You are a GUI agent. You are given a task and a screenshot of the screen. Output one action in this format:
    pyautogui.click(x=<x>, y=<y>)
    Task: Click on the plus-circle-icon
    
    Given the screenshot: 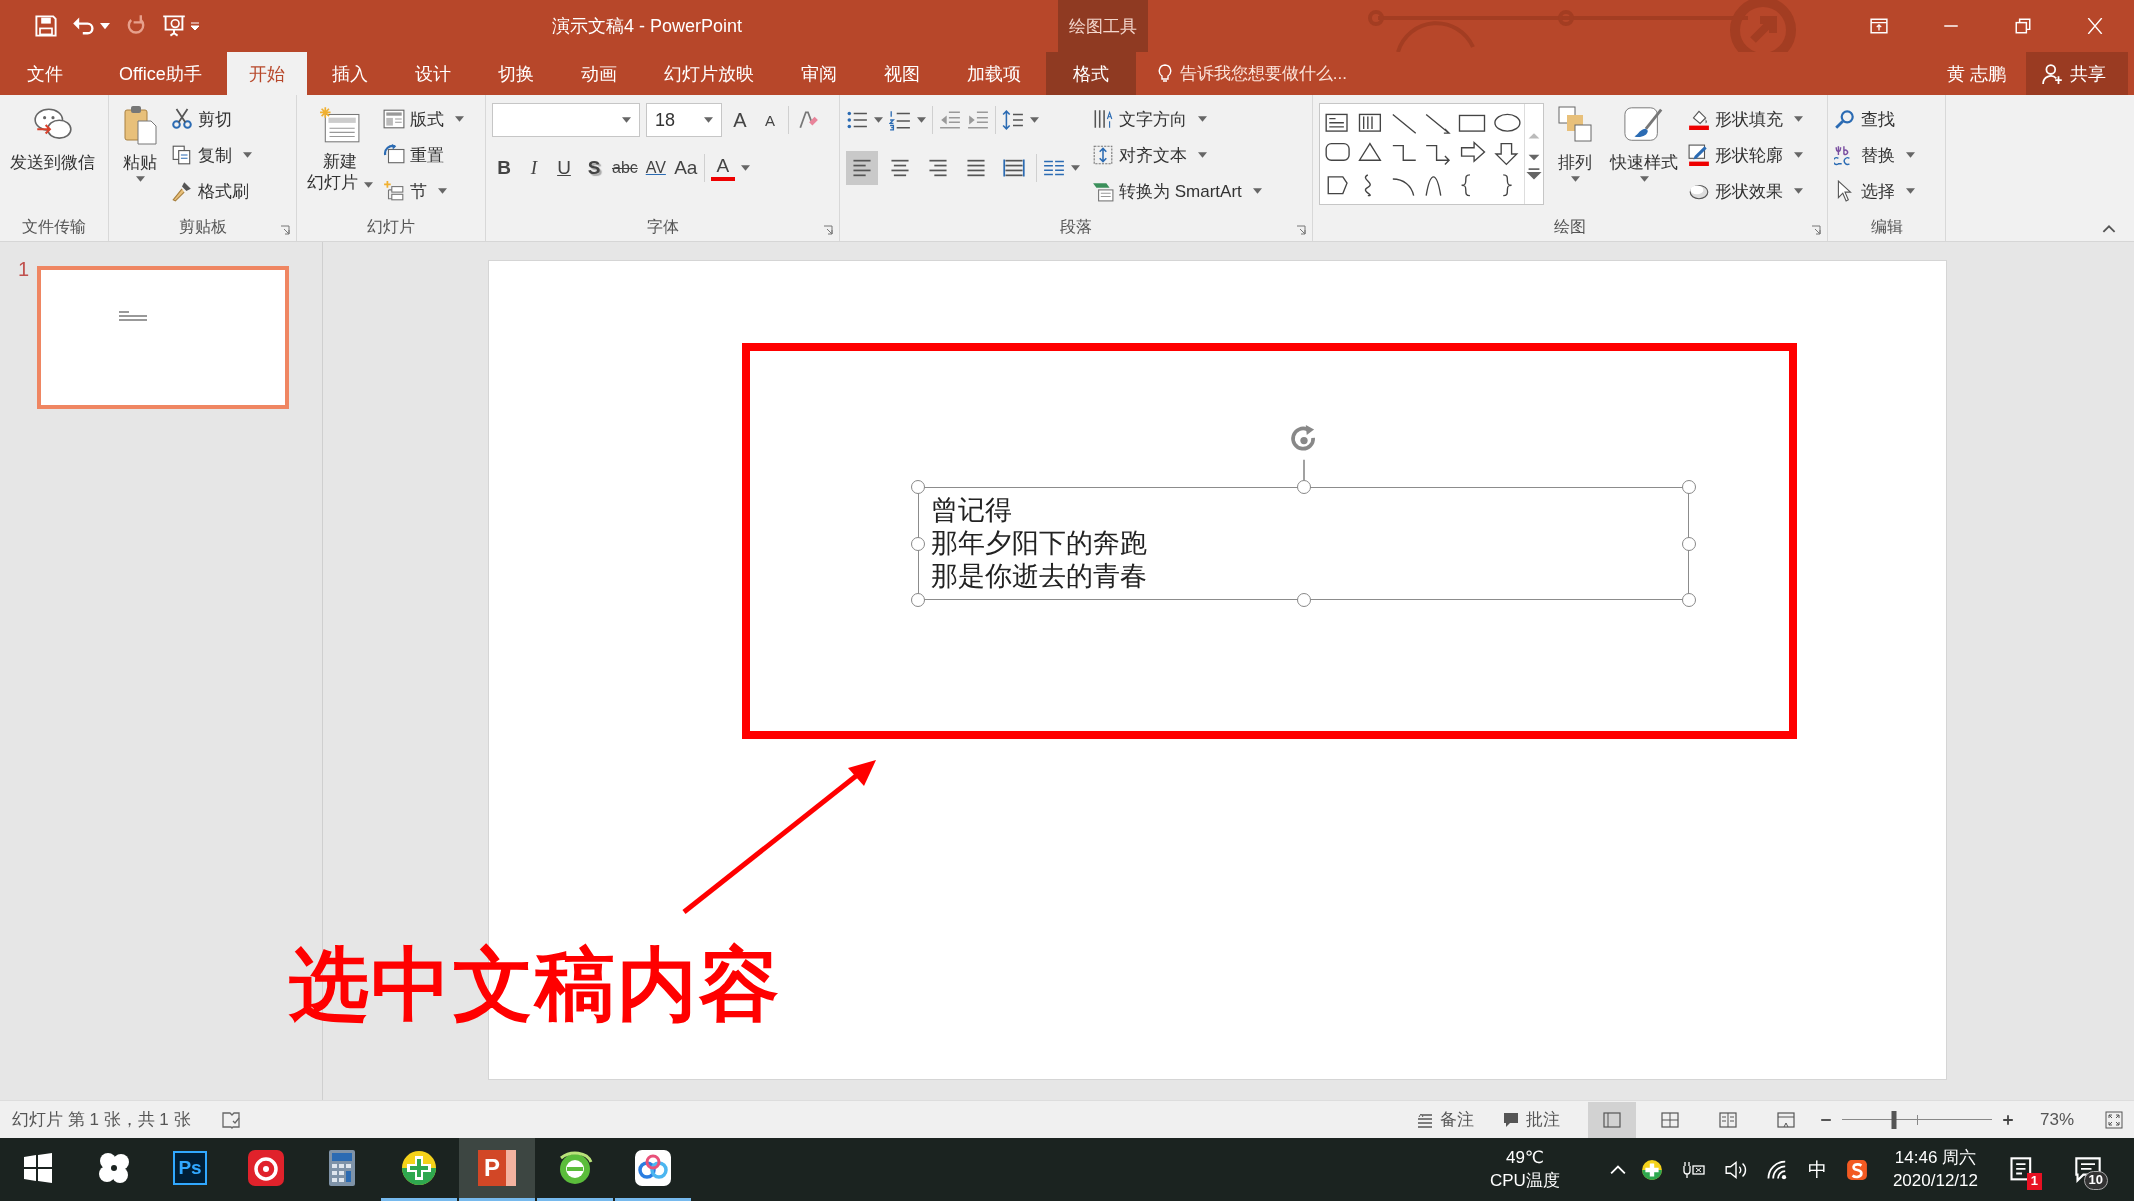 What is the action you would take?
    pyautogui.click(x=1651, y=1169)
    